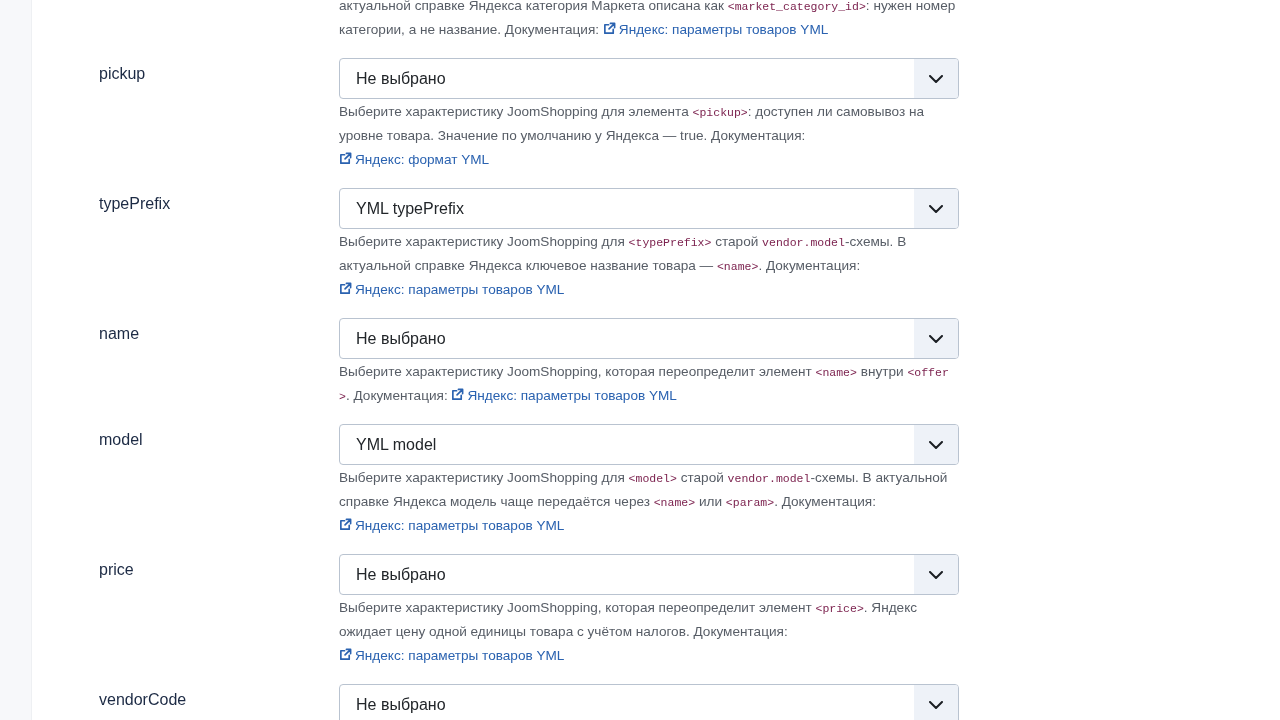 The height and width of the screenshot is (720, 1280). I want to click on field-description: Выберите характеристику JoomShopping для элемента <pickup>: доступен ли самовывоз на уровне товара. Значение по умолчанию у Яндекса — true. Документация: Яндекс: формат YML, so click(632, 136).